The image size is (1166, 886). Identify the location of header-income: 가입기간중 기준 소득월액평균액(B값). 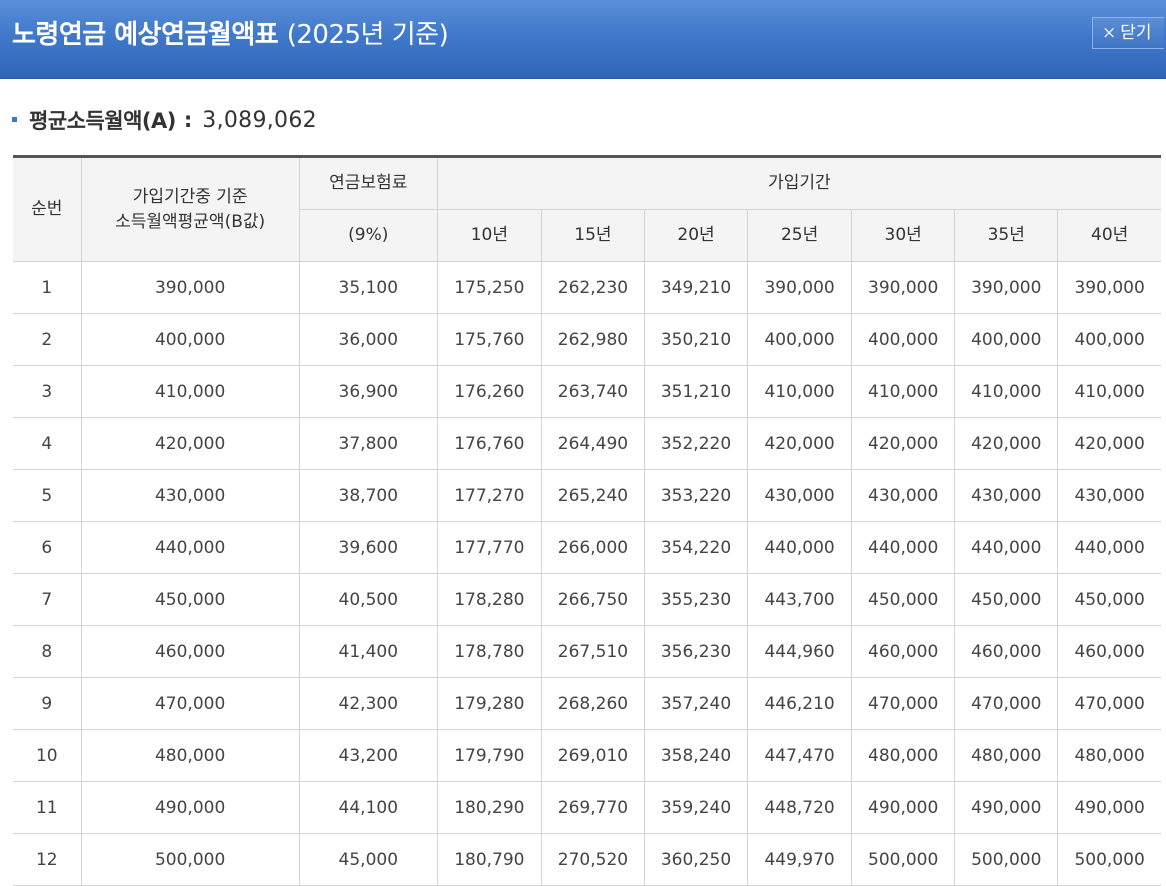
(190, 209).